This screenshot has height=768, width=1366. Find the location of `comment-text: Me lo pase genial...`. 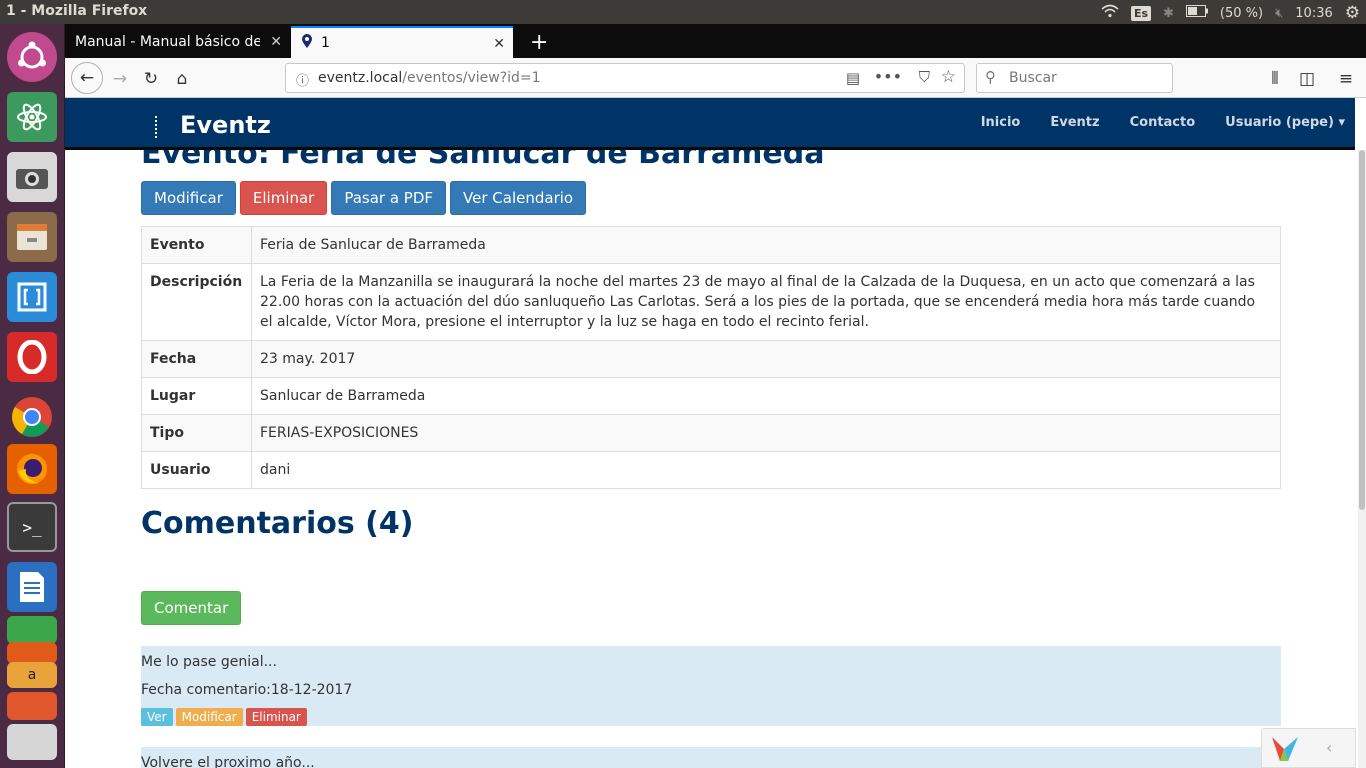

comment-text: Me lo pase genial... is located at coordinates (209, 662).